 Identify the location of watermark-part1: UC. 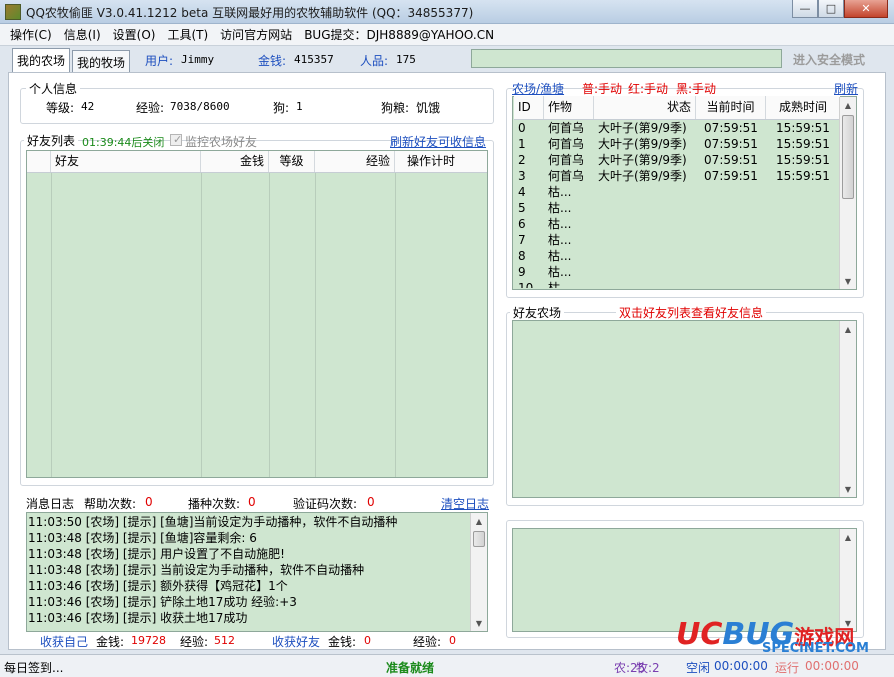
(699, 634).